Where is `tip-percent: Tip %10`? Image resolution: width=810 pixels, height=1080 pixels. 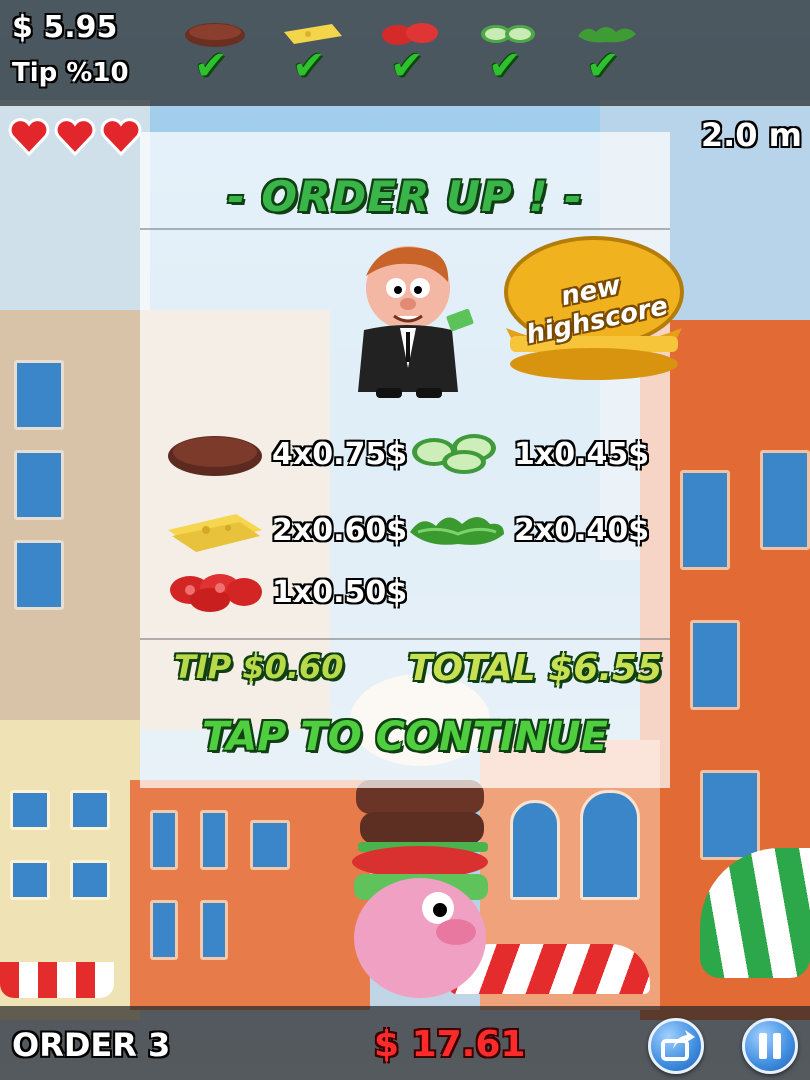
tip-percent: Tip %10 is located at coordinates (70, 73).